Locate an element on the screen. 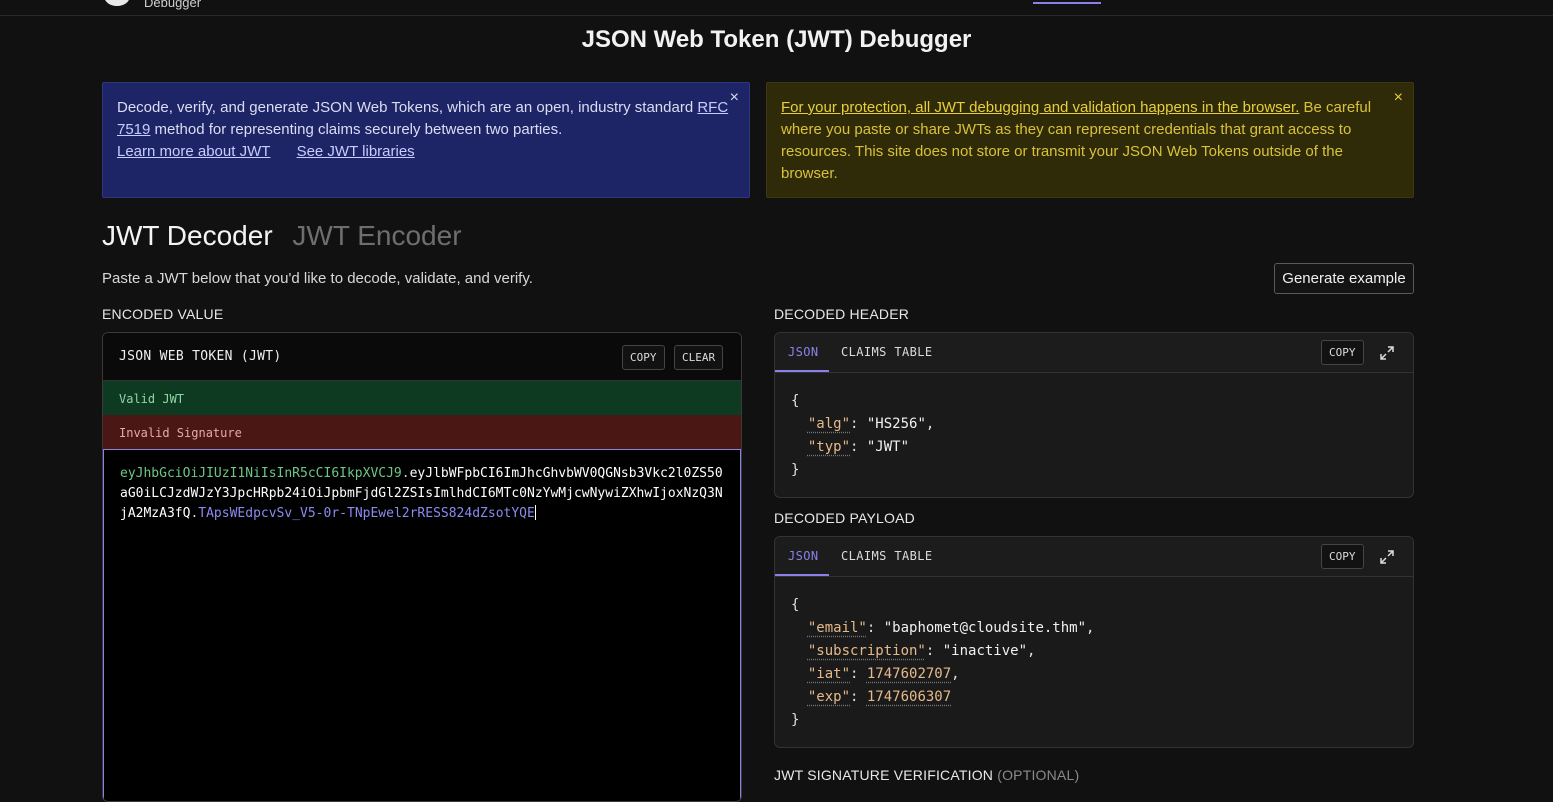  text-caret is located at coordinates (535, 512).